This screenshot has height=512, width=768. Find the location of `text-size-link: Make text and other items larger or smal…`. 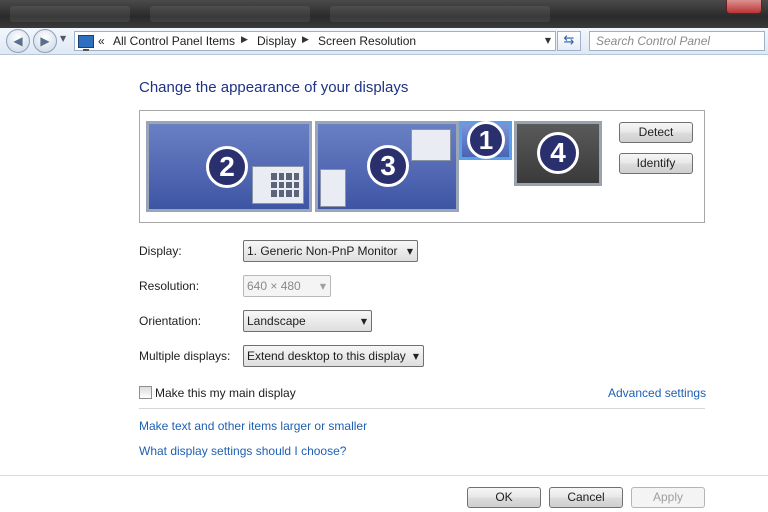

text-size-link: Make text and other items larger or smal… is located at coordinates (253, 426).